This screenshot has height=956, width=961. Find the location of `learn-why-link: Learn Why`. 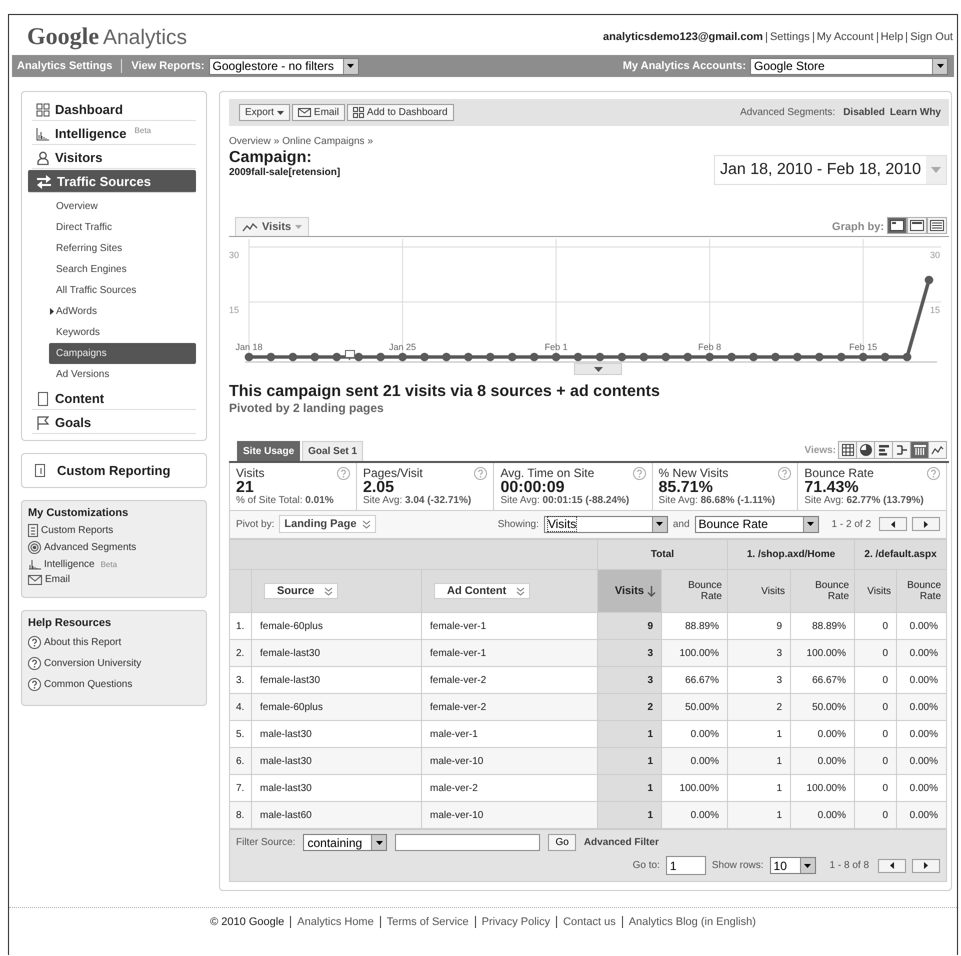

learn-why-link: Learn Why is located at coordinates (915, 112).